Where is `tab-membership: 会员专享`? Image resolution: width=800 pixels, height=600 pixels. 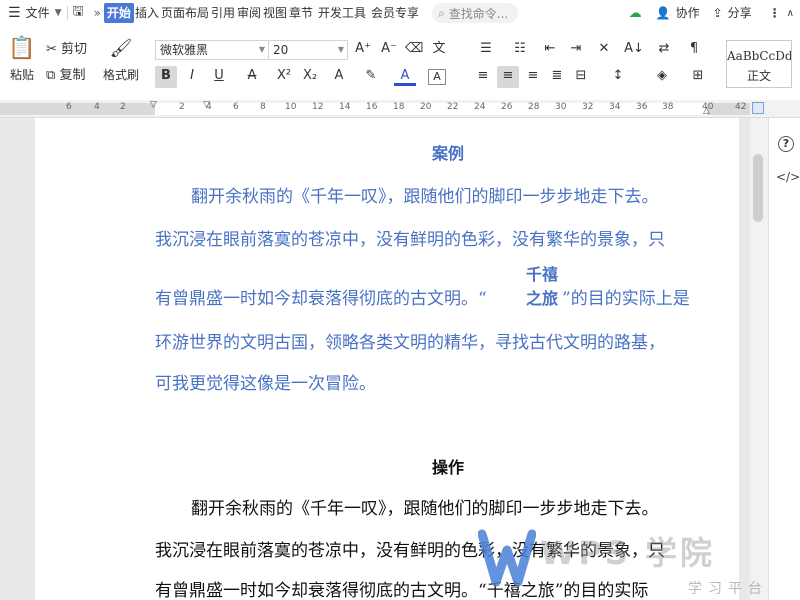 tab-membership: 会员专享 is located at coordinates (395, 13).